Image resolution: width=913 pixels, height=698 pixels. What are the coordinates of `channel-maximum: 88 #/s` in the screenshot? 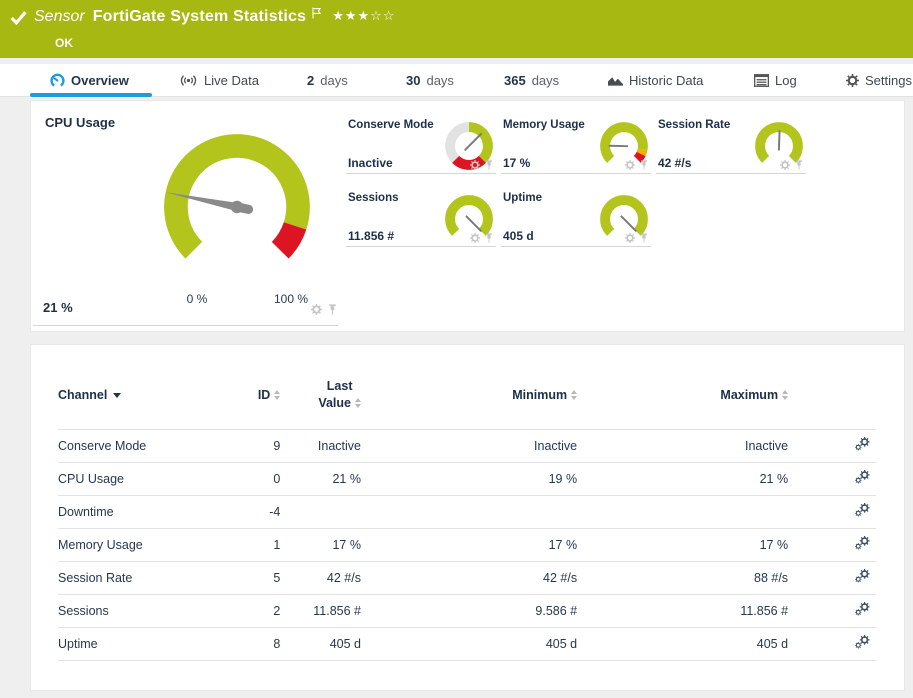 It's located at (683, 578).